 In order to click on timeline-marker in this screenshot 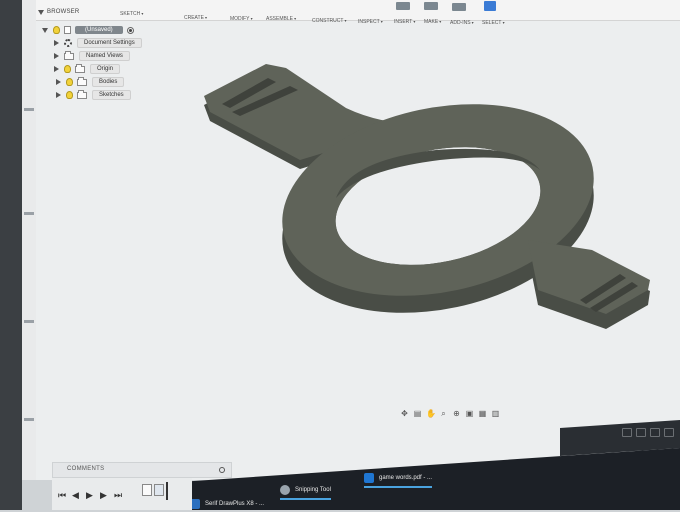, I will do `click(167, 491)`.